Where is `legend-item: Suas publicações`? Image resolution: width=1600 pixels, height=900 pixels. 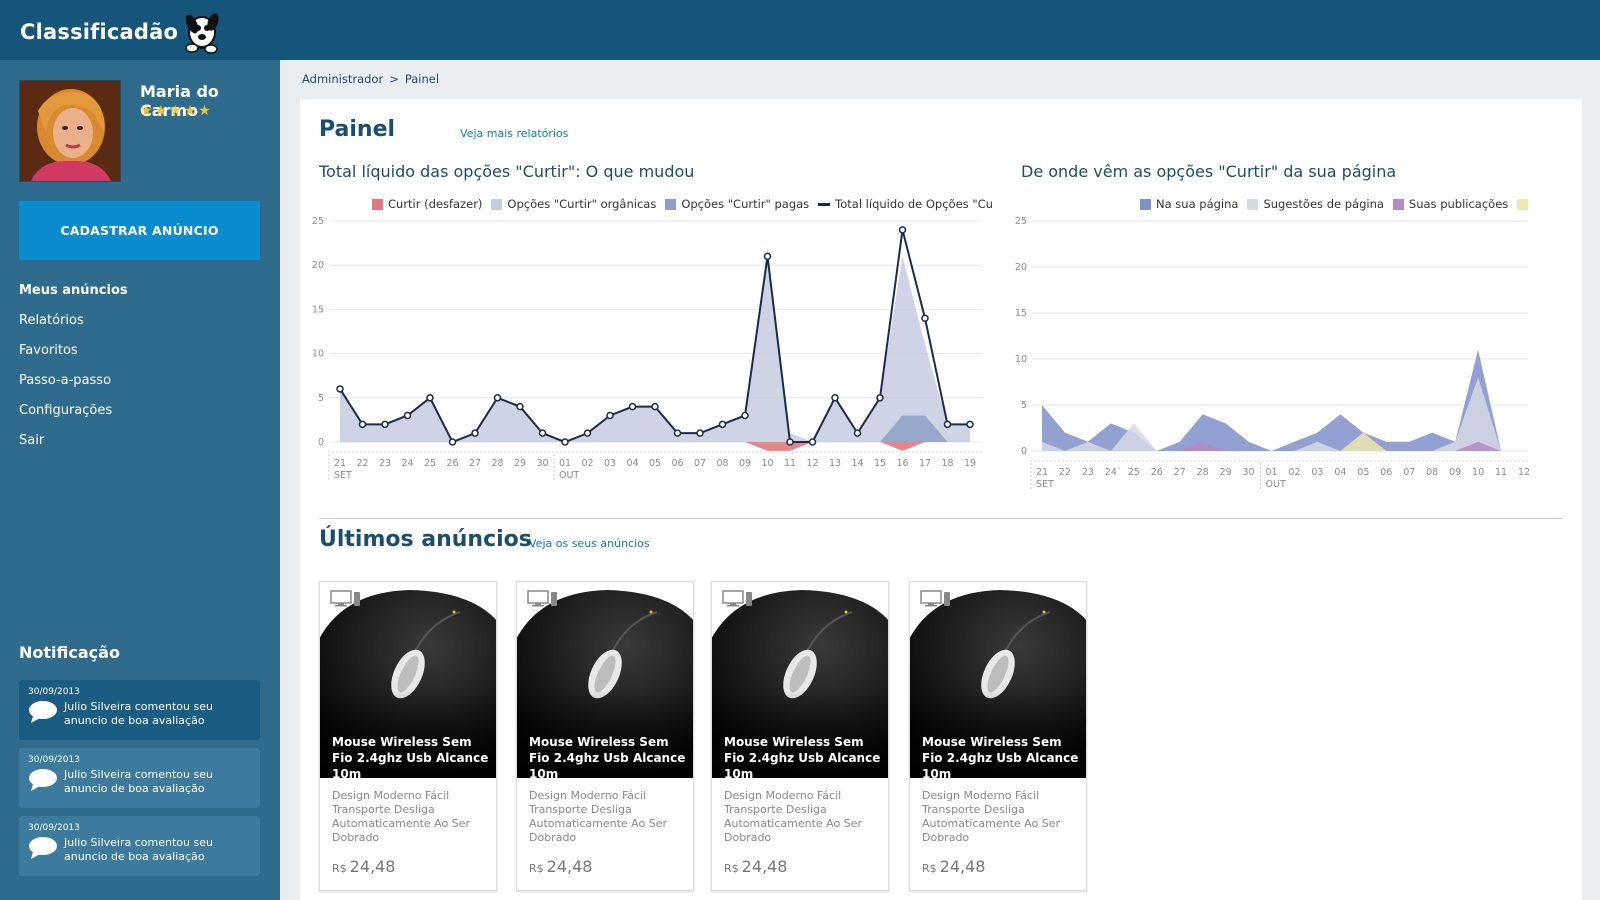
legend-item: Suas publicações is located at coordinates (1450, 204).